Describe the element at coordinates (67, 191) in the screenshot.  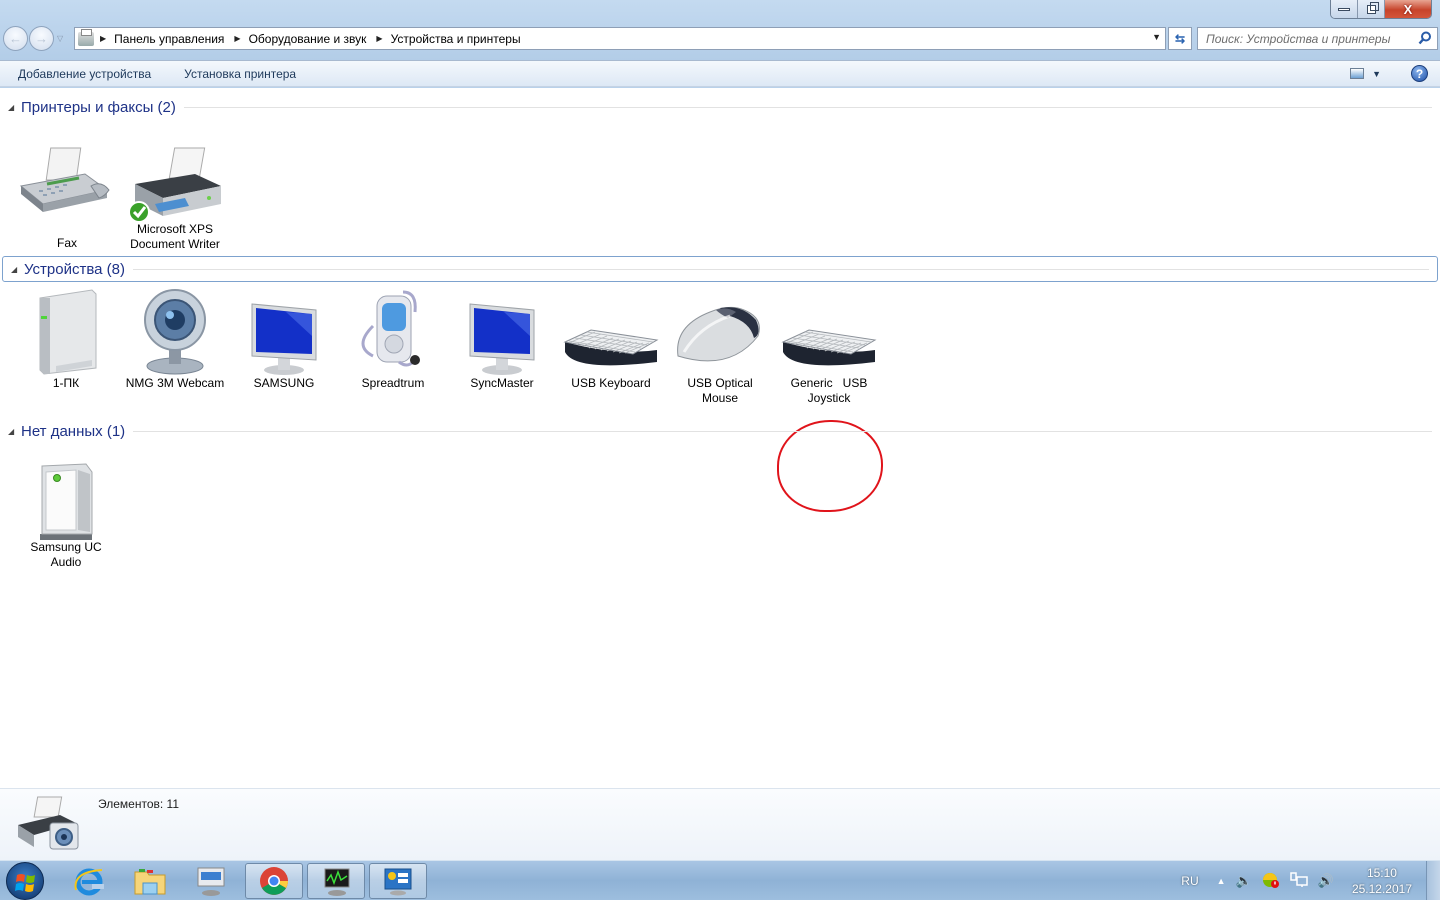
I see `fax-icon` at that location.